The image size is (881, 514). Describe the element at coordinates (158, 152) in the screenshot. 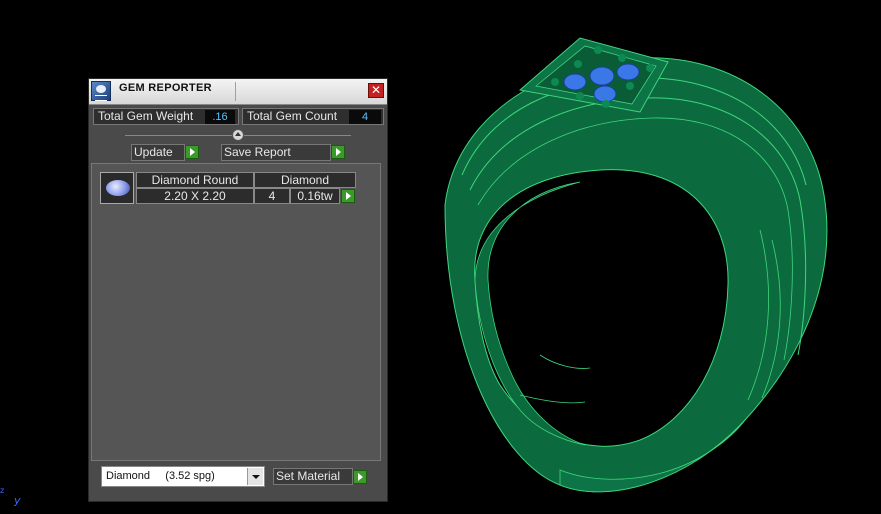

I see `update-button: Update` at that location.